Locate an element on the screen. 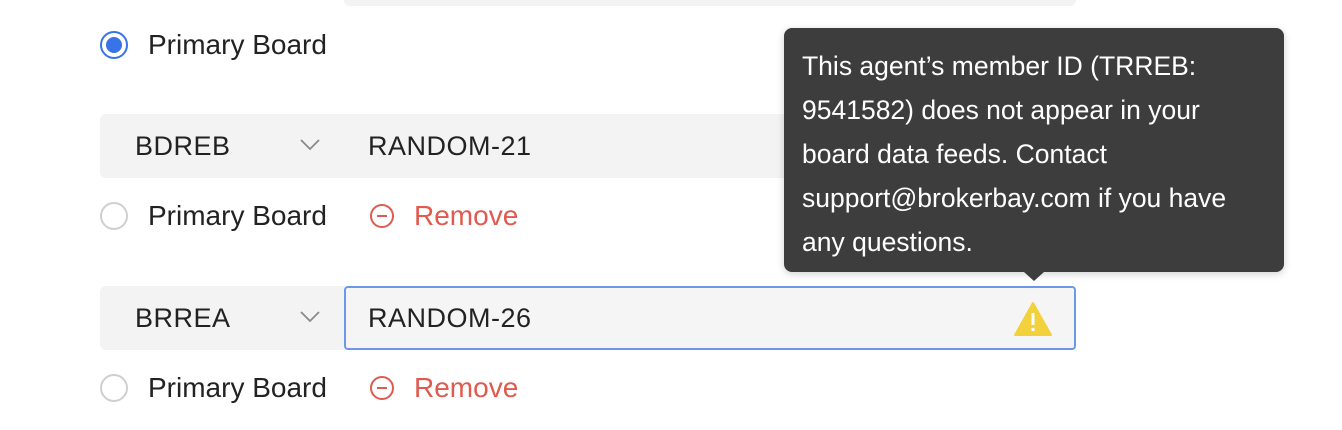 This screenshot has width=1342, height=430. primary-board-option-3: Primary Board is located at coordinates (213, 388).